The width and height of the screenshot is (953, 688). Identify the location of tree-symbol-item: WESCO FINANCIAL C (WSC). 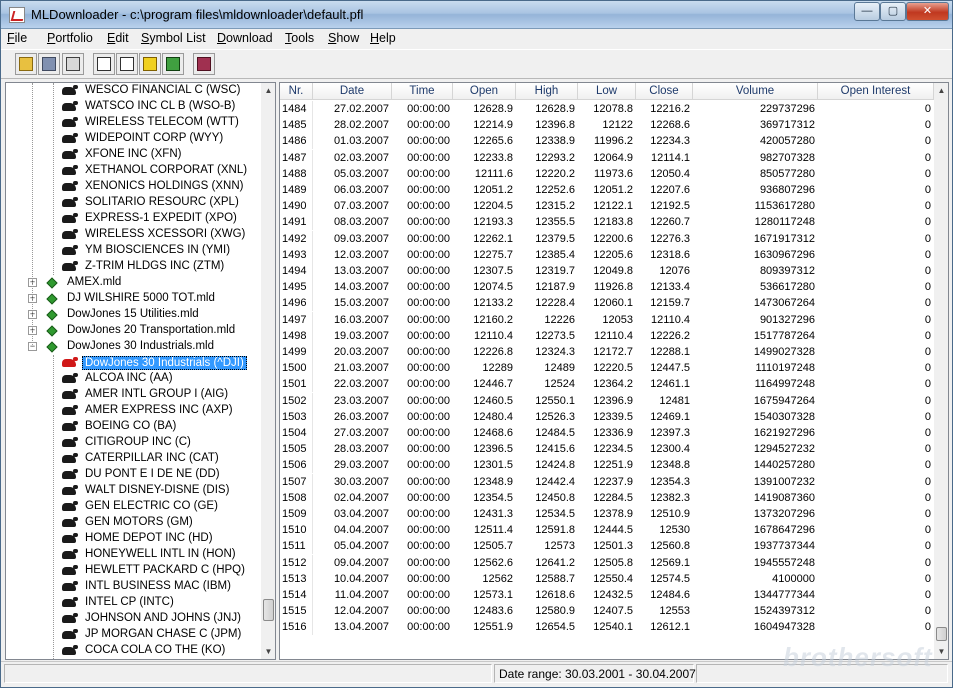
(133, 91).